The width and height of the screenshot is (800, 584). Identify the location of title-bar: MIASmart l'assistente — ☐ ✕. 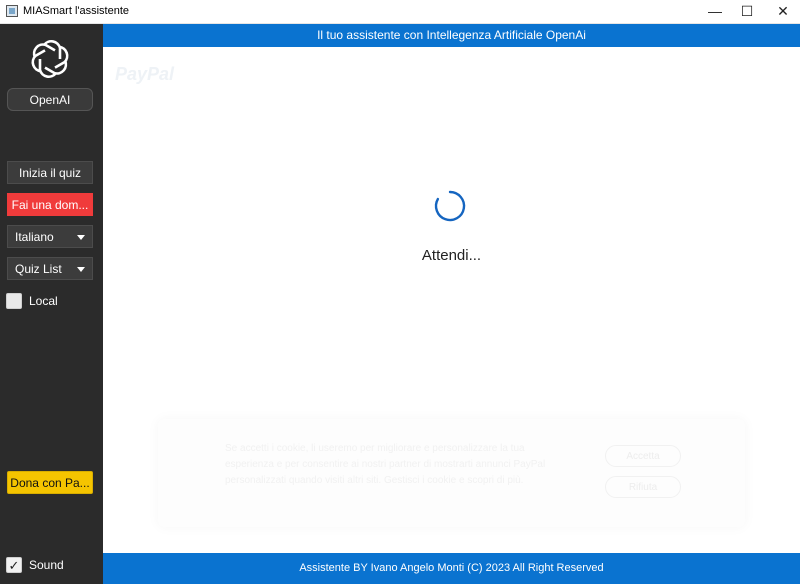
(400, 12).